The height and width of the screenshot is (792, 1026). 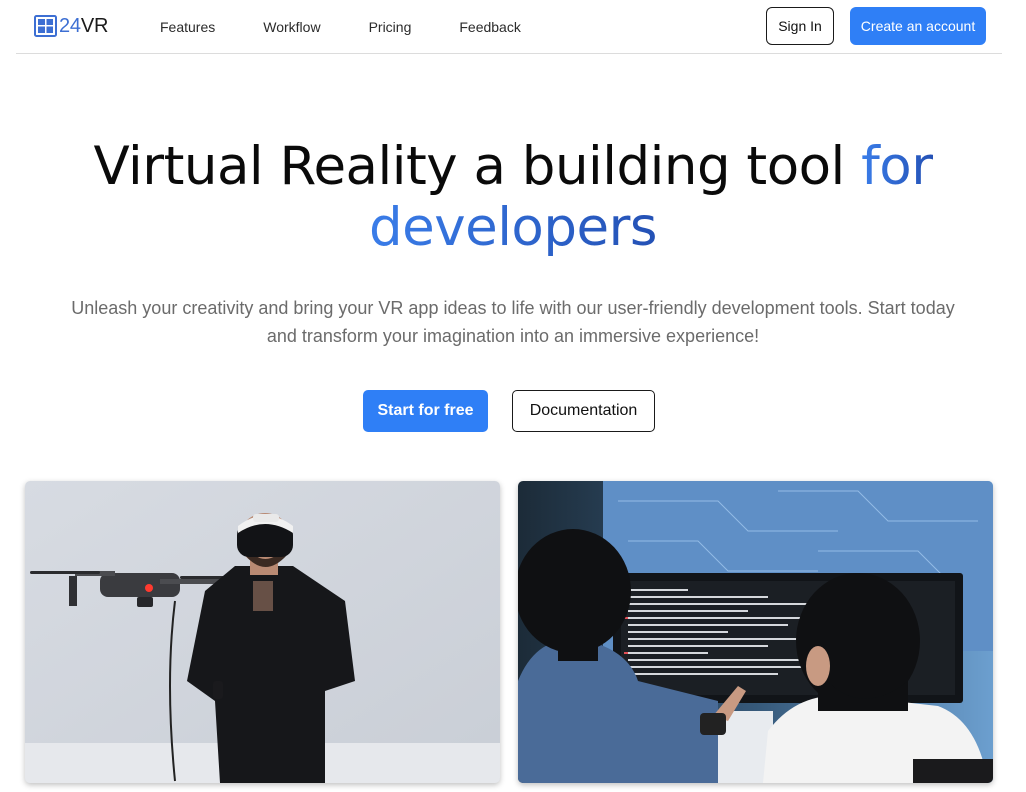 I want to click on grid-window-icon, so click(x=45, y=26).